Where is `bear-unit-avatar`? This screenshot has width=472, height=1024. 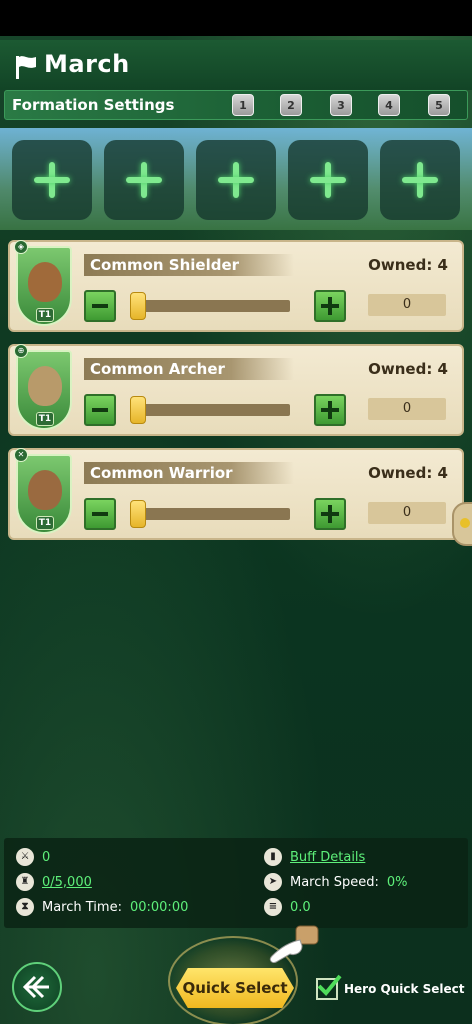 bear-unit-avatar is located at coordinates (45, 282).